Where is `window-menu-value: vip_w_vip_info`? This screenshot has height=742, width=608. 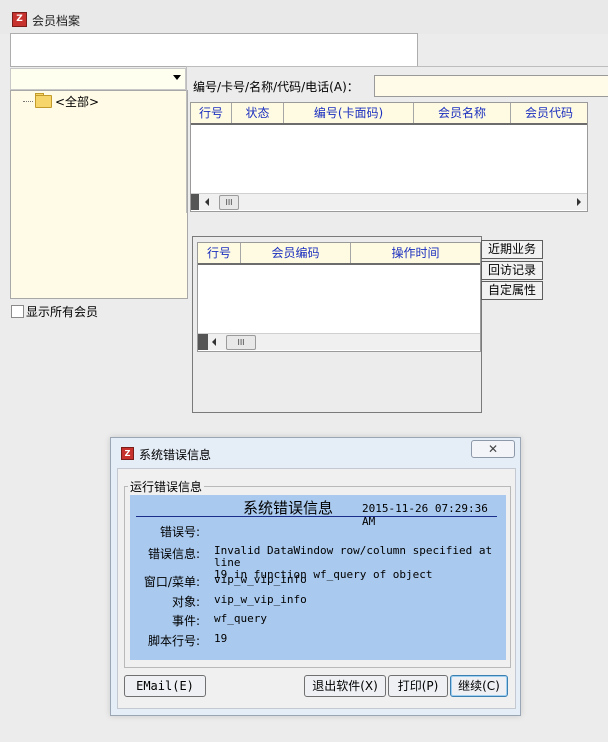 window-menu-value: vip_w_vip_info is located at coordinates (260, 579).